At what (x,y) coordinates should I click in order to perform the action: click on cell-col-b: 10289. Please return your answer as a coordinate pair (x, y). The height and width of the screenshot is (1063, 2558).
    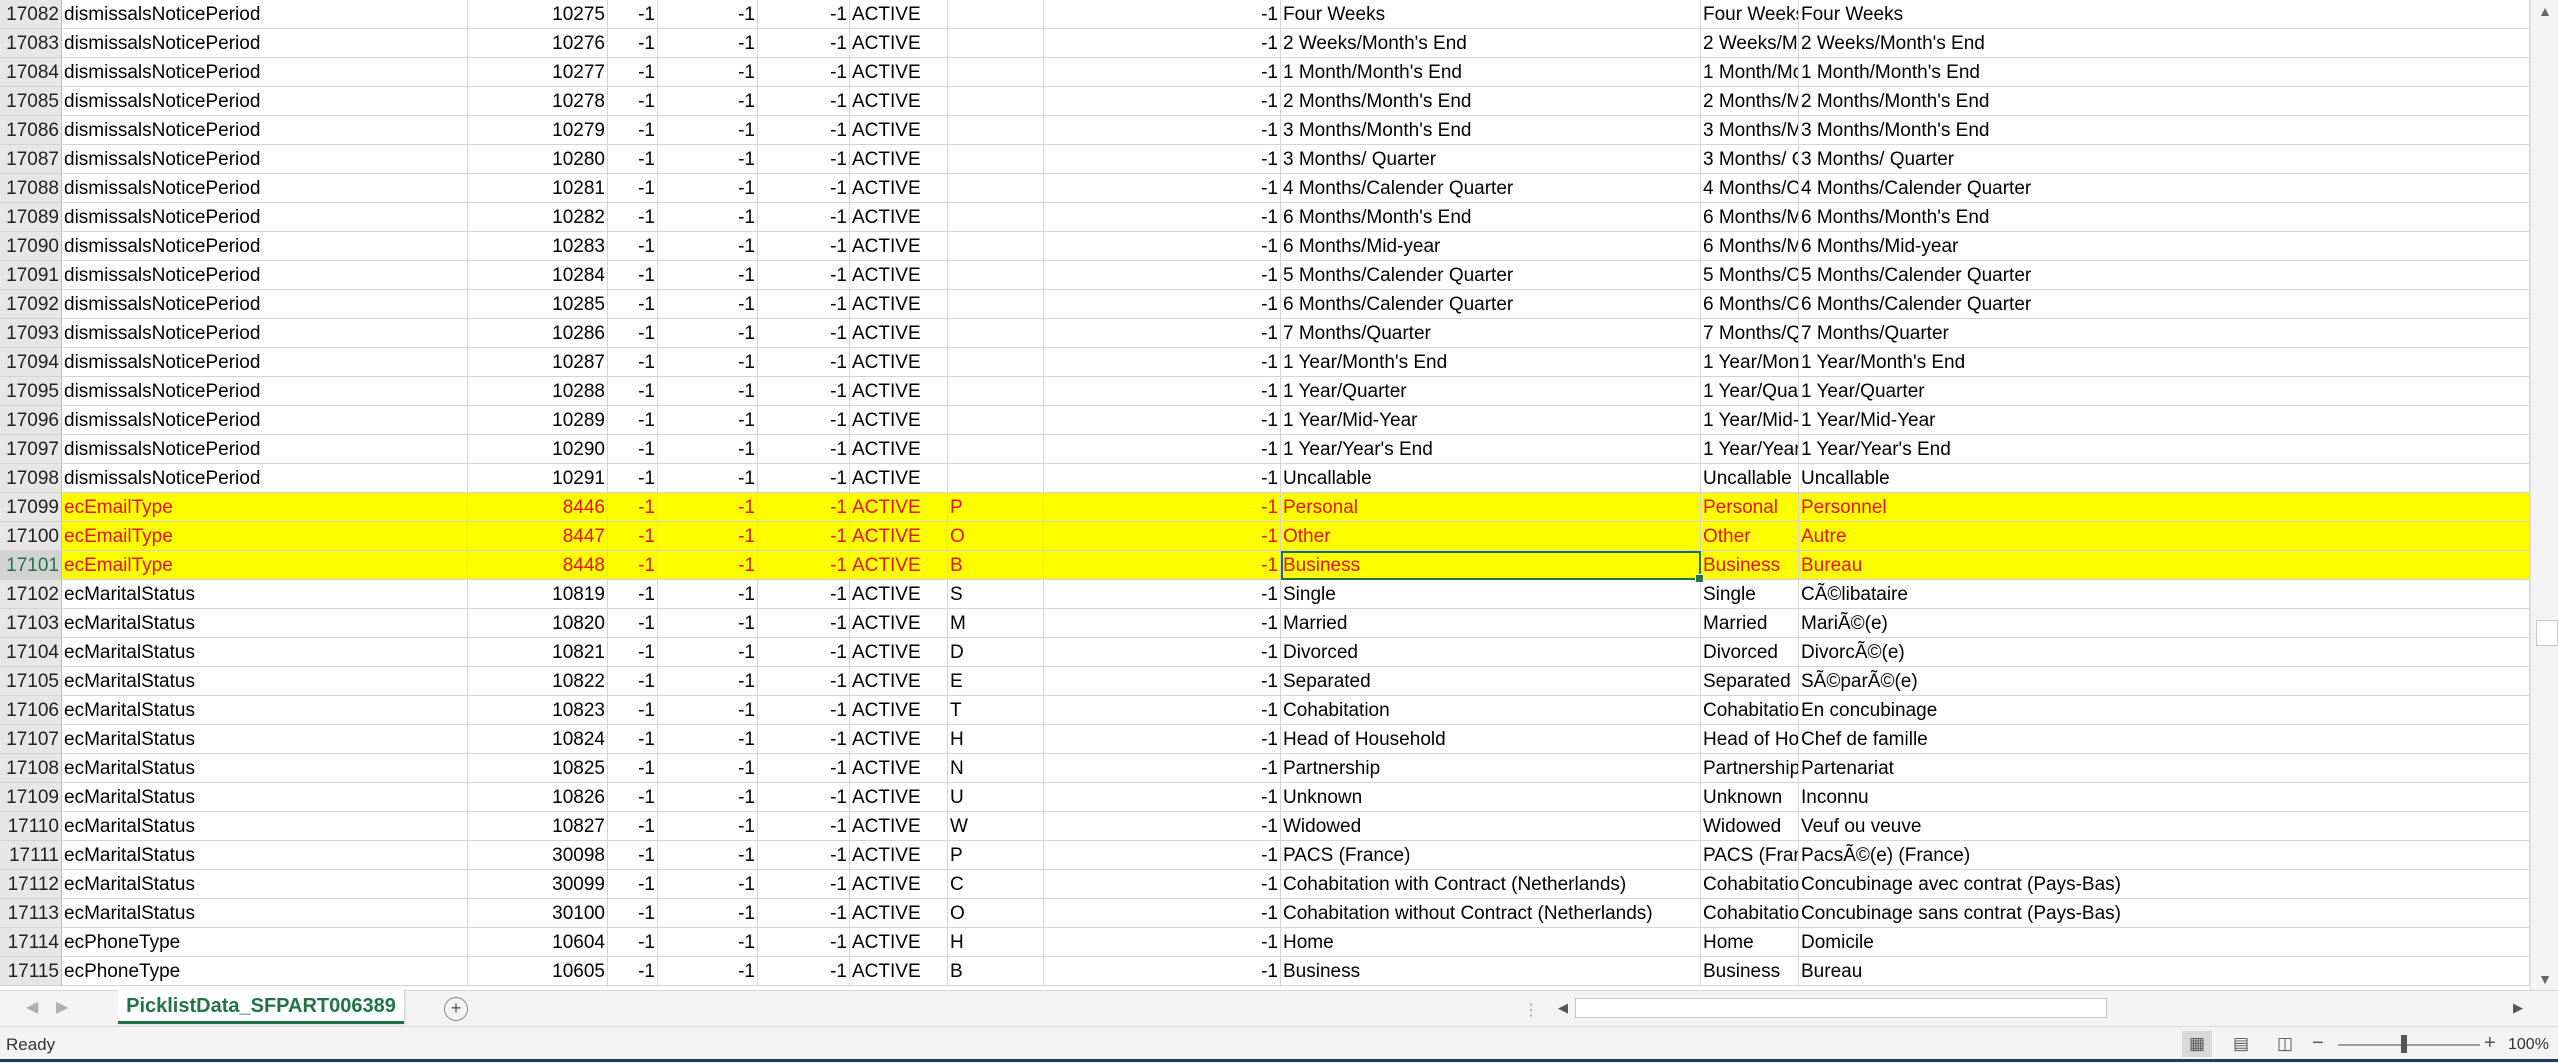
    Looking at the image, I should click on (538, 420).